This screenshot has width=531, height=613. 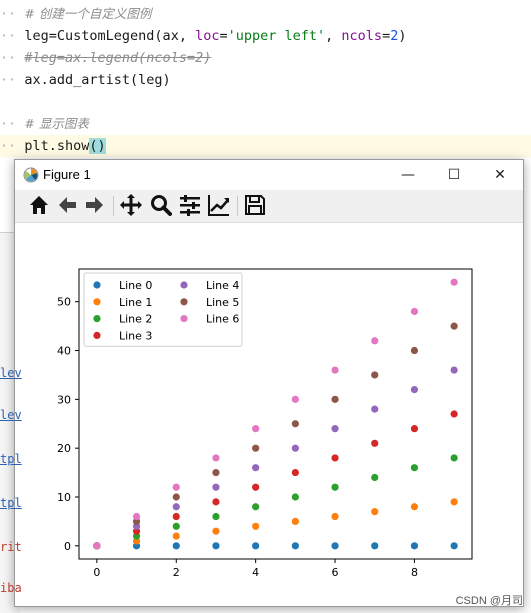 What do you see at coordinates (135, 319) in the screenshot?
I see `legend-label: Line 2` at bounding box center [135, 319].